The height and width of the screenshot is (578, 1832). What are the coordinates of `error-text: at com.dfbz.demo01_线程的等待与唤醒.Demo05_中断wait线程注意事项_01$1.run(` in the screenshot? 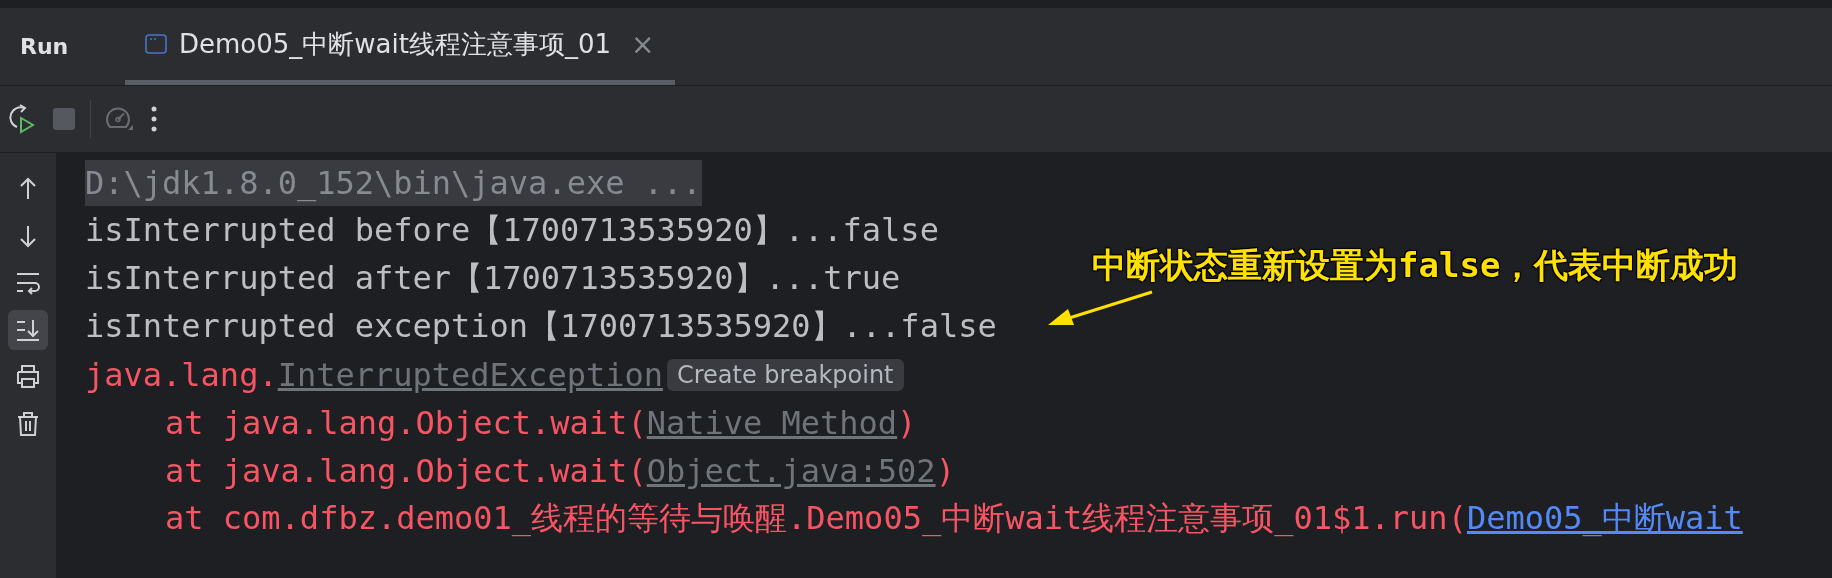 It's located at (816, 518).